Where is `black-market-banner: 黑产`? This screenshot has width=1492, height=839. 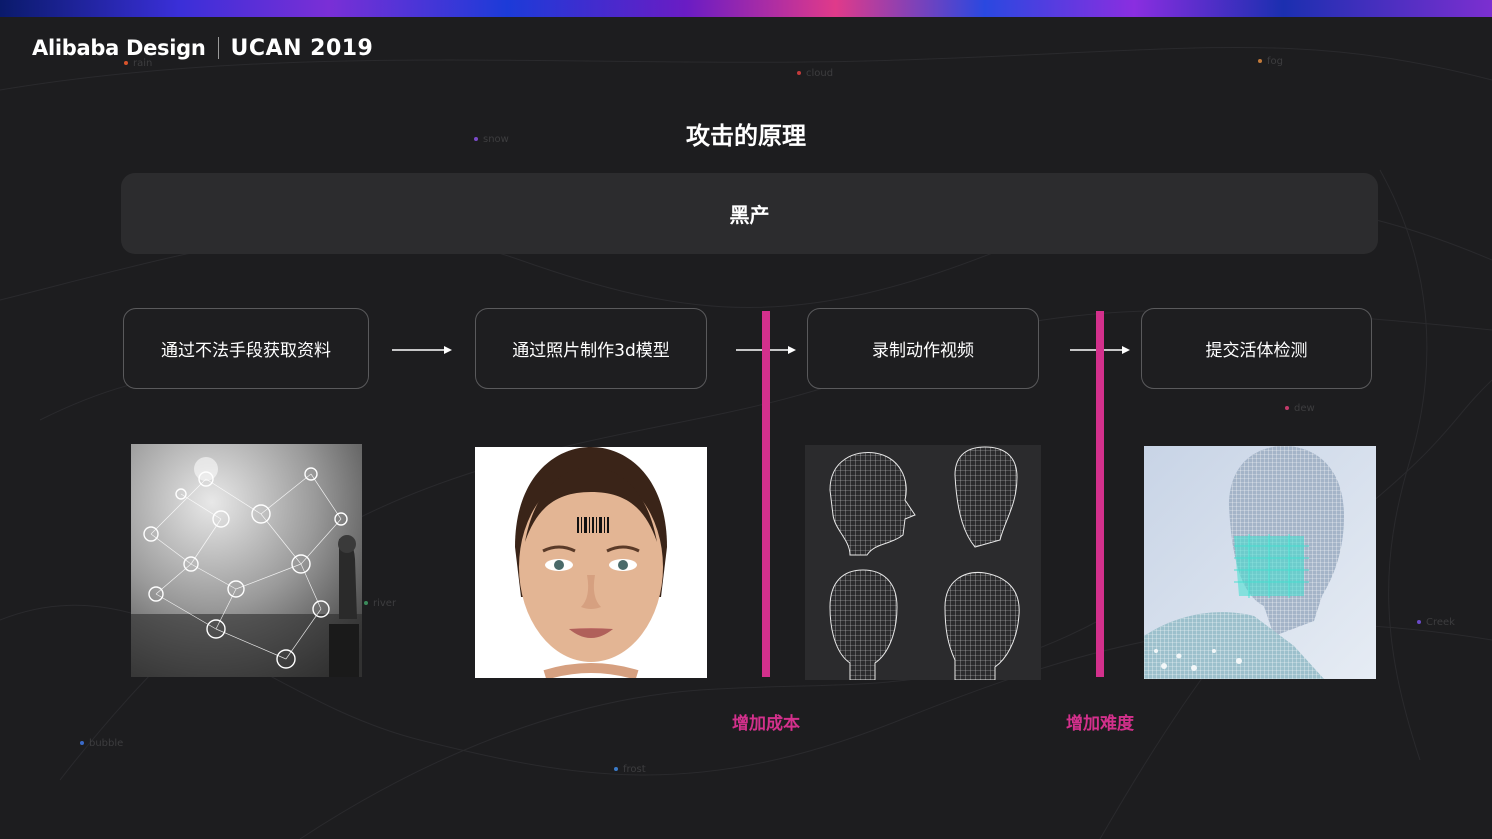 black-market-banner: 黑产 is located at coordinates (749, 213).